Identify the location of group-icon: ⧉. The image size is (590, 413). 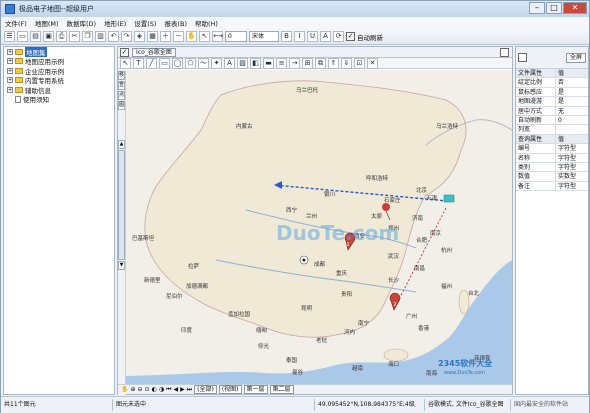
(320, 63).